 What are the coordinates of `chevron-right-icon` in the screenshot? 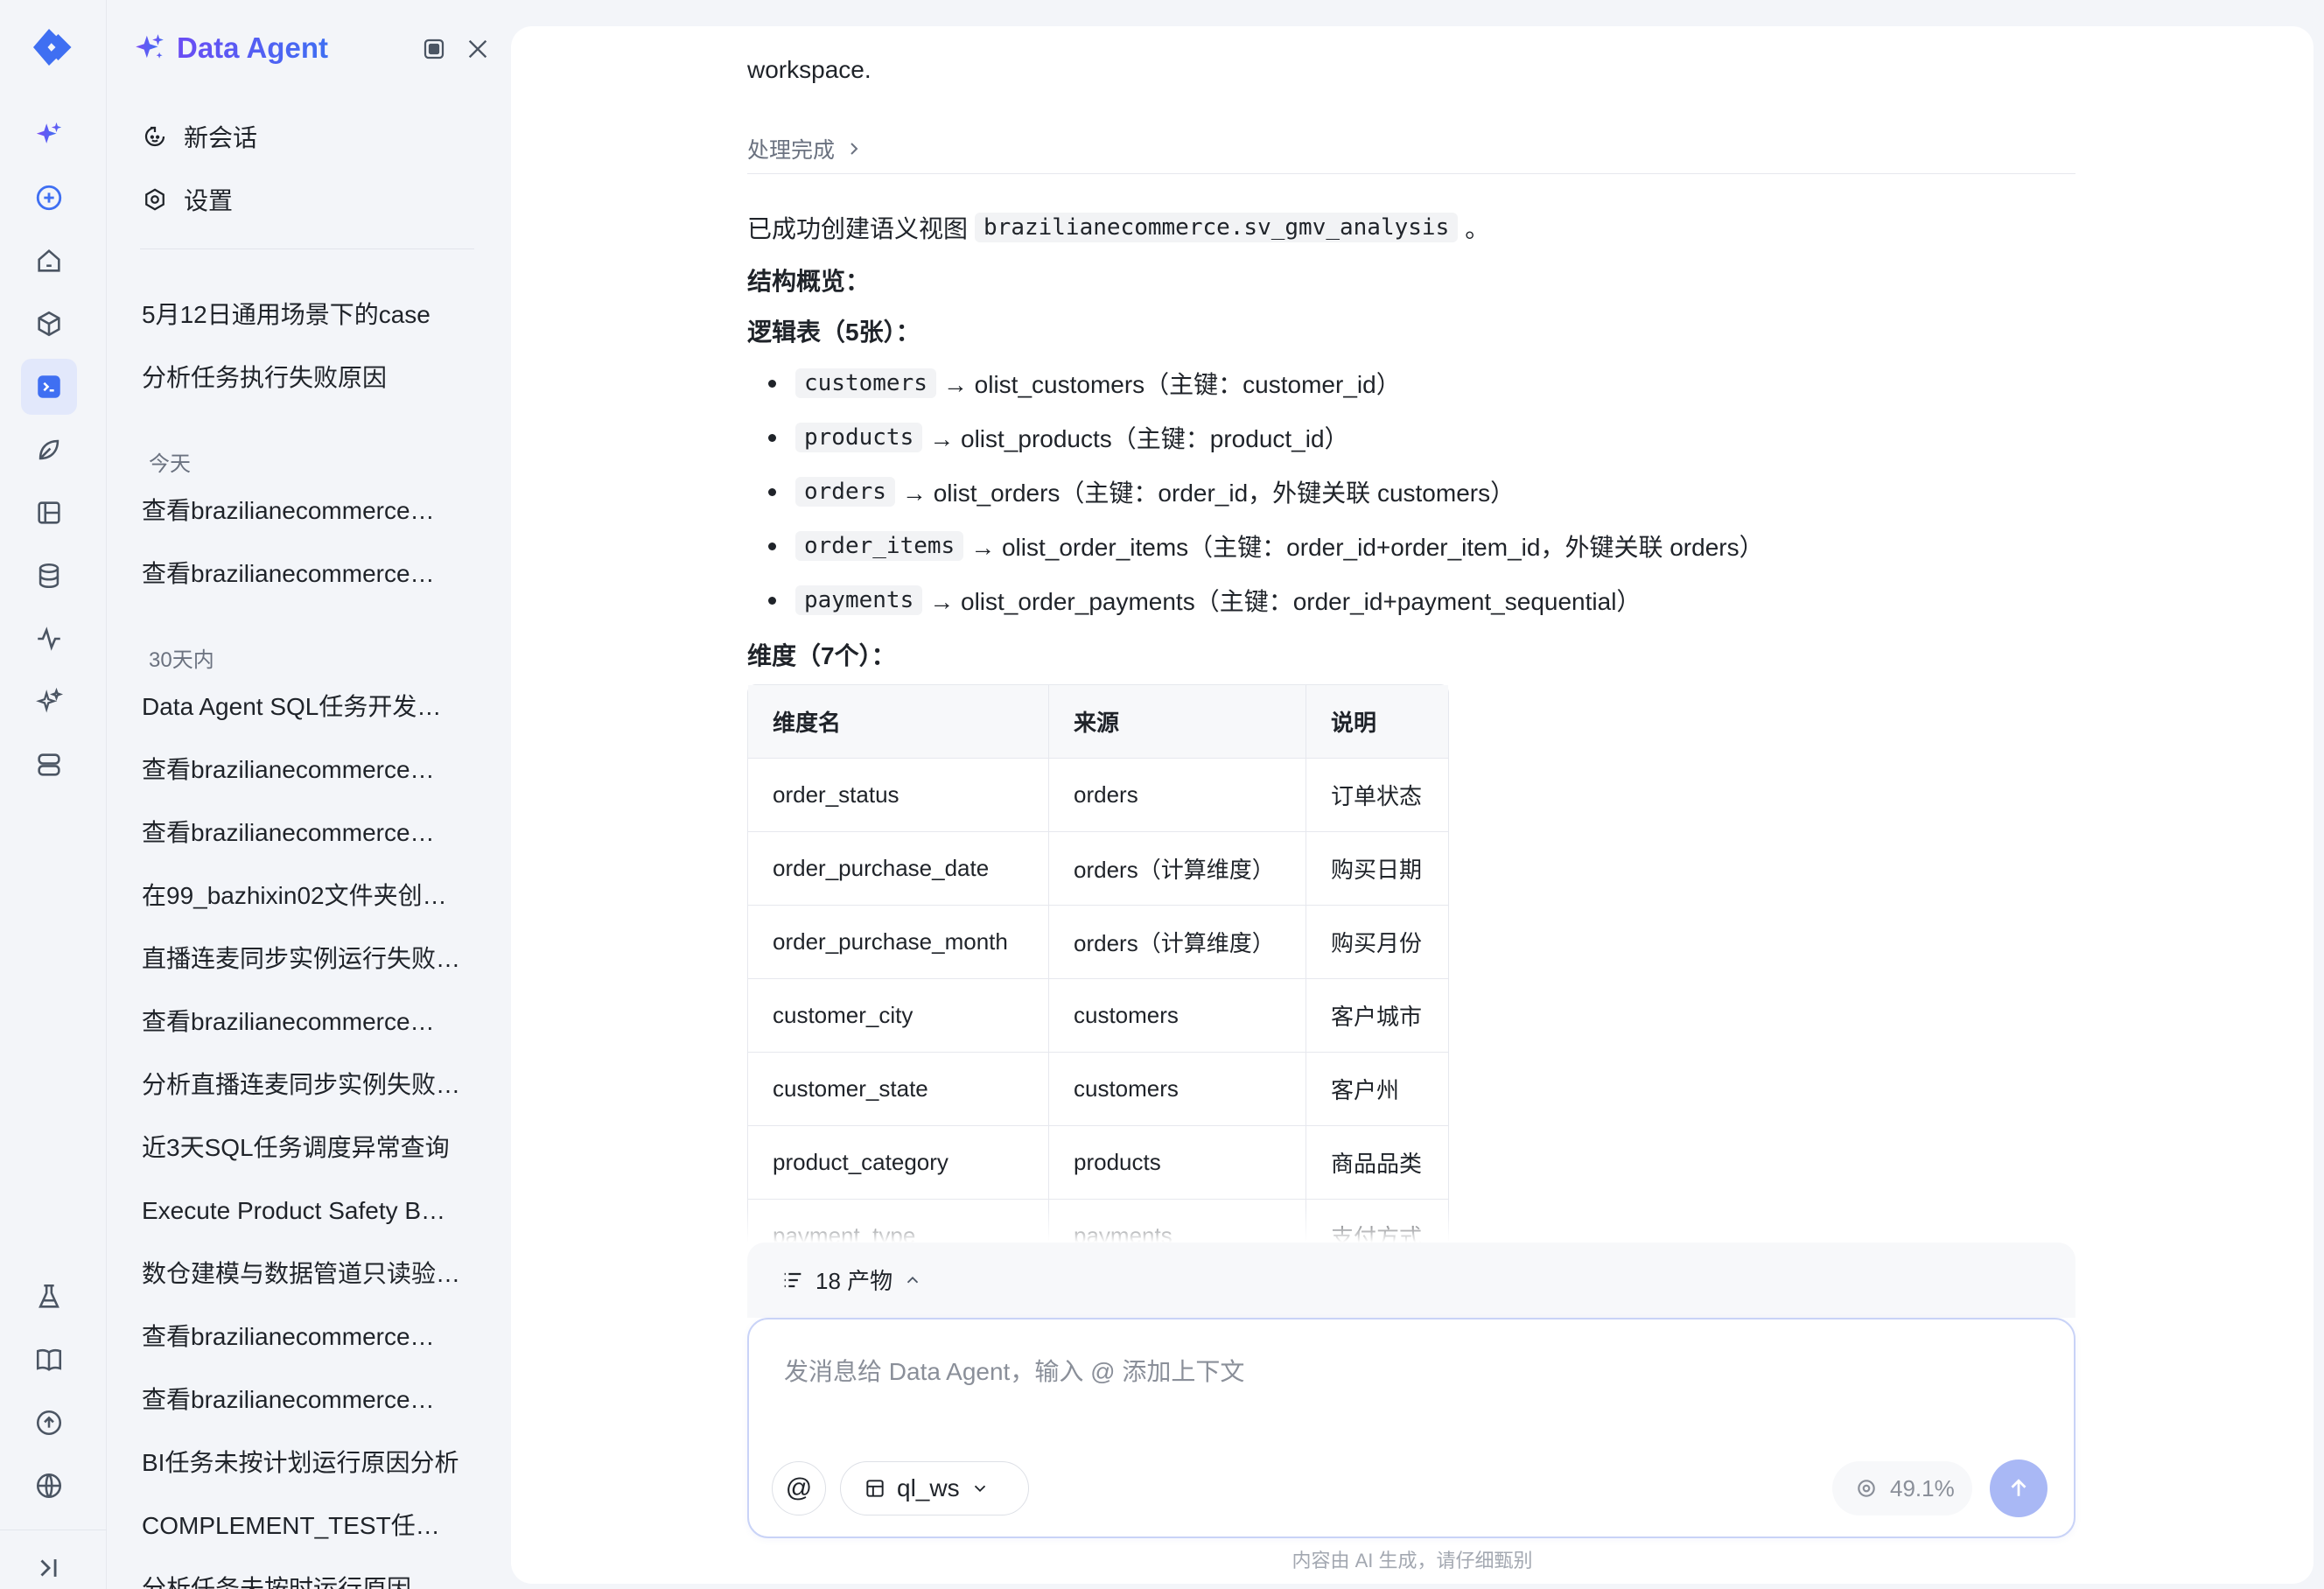 It's located at (854, 149).